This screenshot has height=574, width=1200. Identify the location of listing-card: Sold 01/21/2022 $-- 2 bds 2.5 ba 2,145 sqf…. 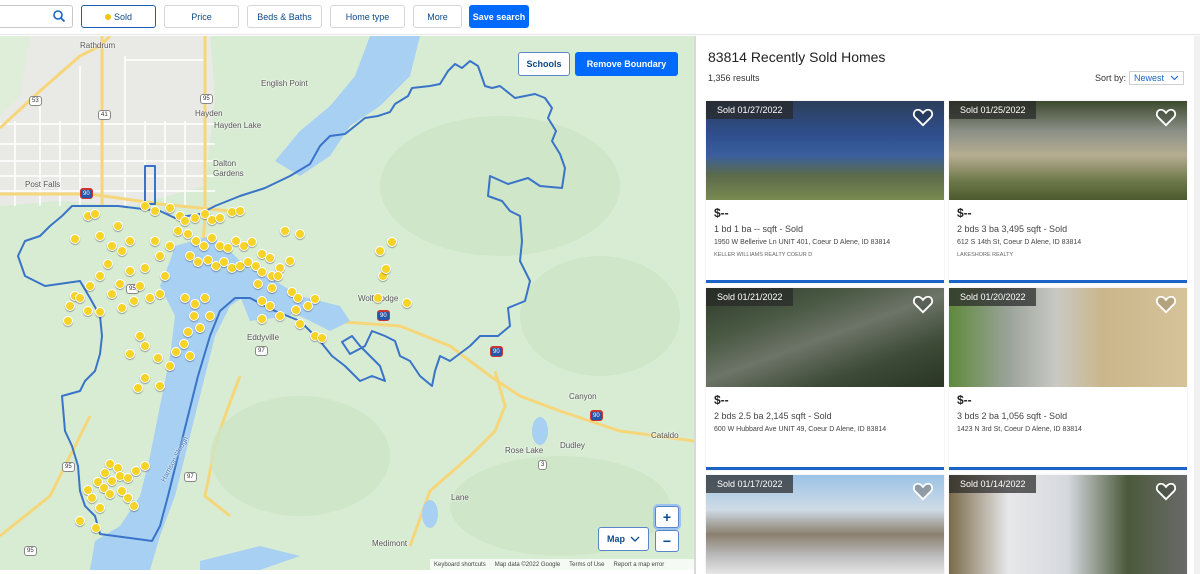
(825, 379).